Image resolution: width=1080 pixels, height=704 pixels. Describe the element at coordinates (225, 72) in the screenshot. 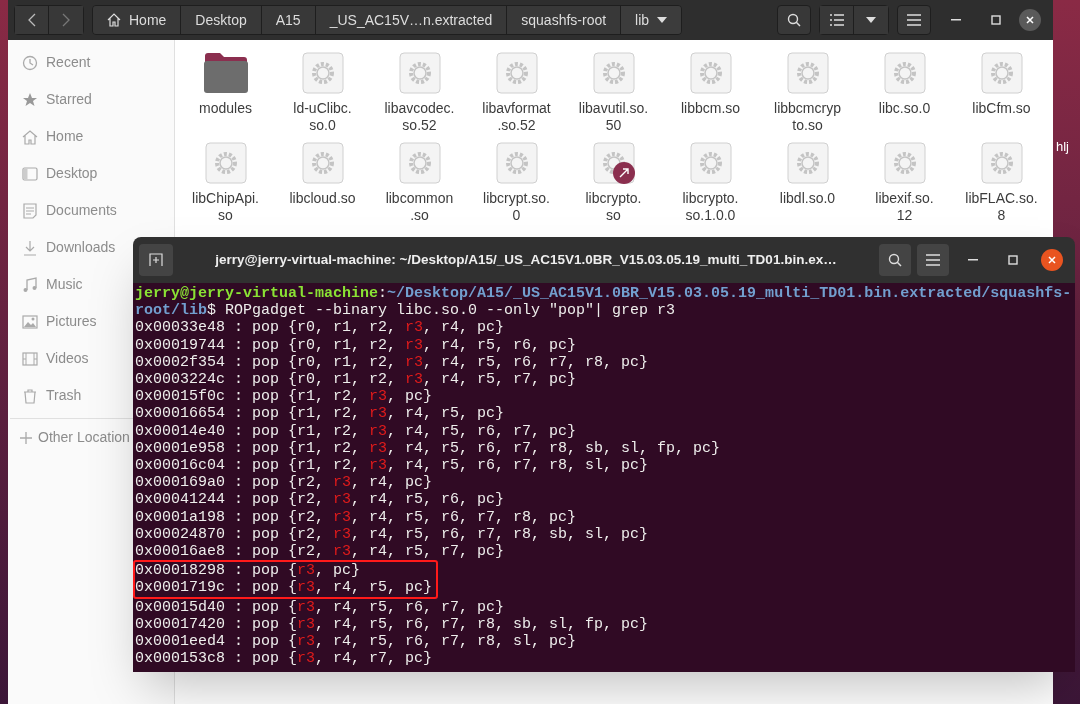

I see `folder-icon` at that location.